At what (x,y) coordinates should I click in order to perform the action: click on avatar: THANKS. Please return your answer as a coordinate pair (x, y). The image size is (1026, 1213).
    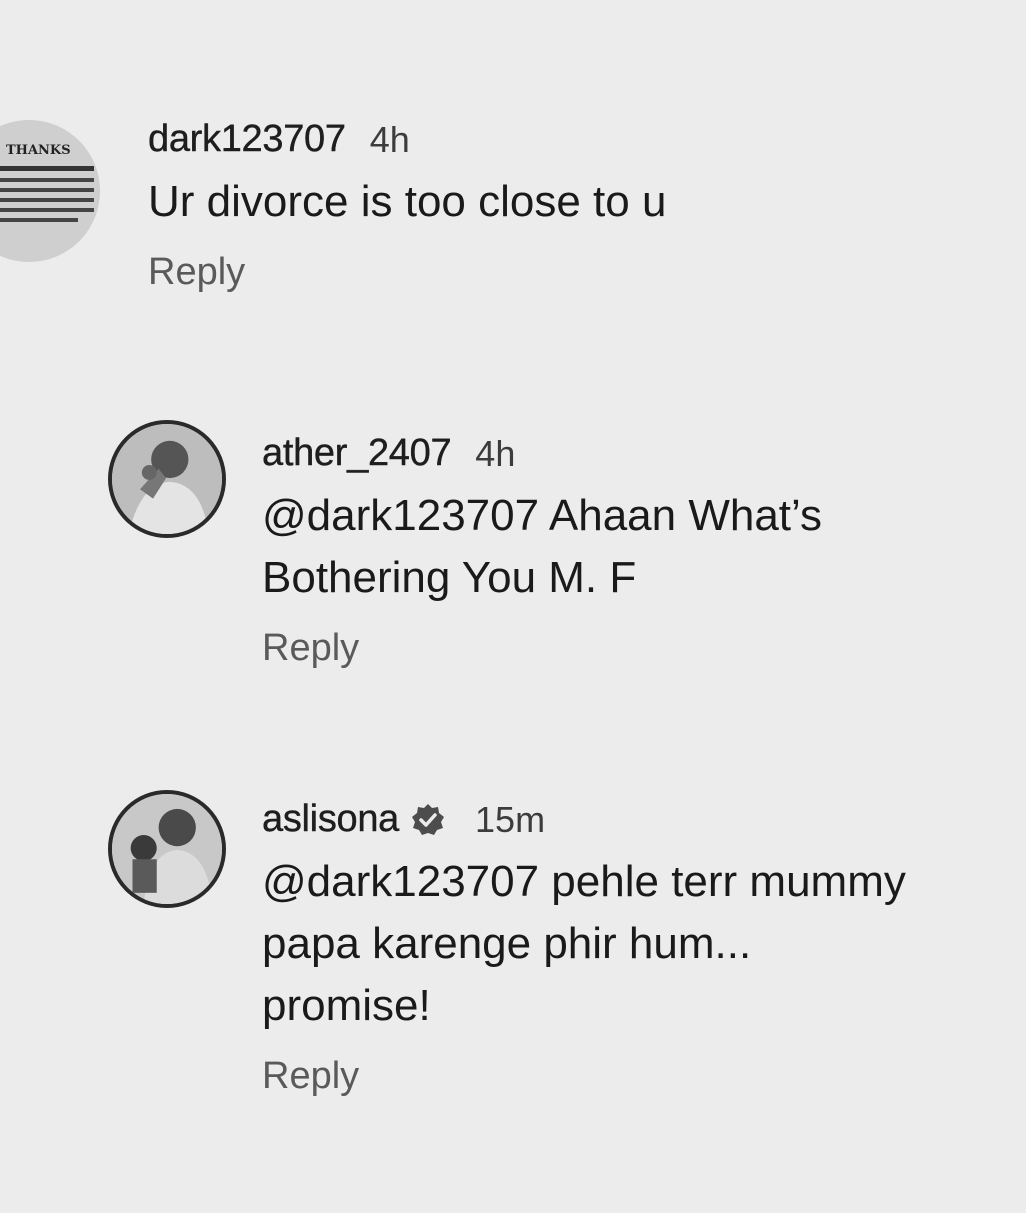
    Looking at the image, I should click on (50, 191).